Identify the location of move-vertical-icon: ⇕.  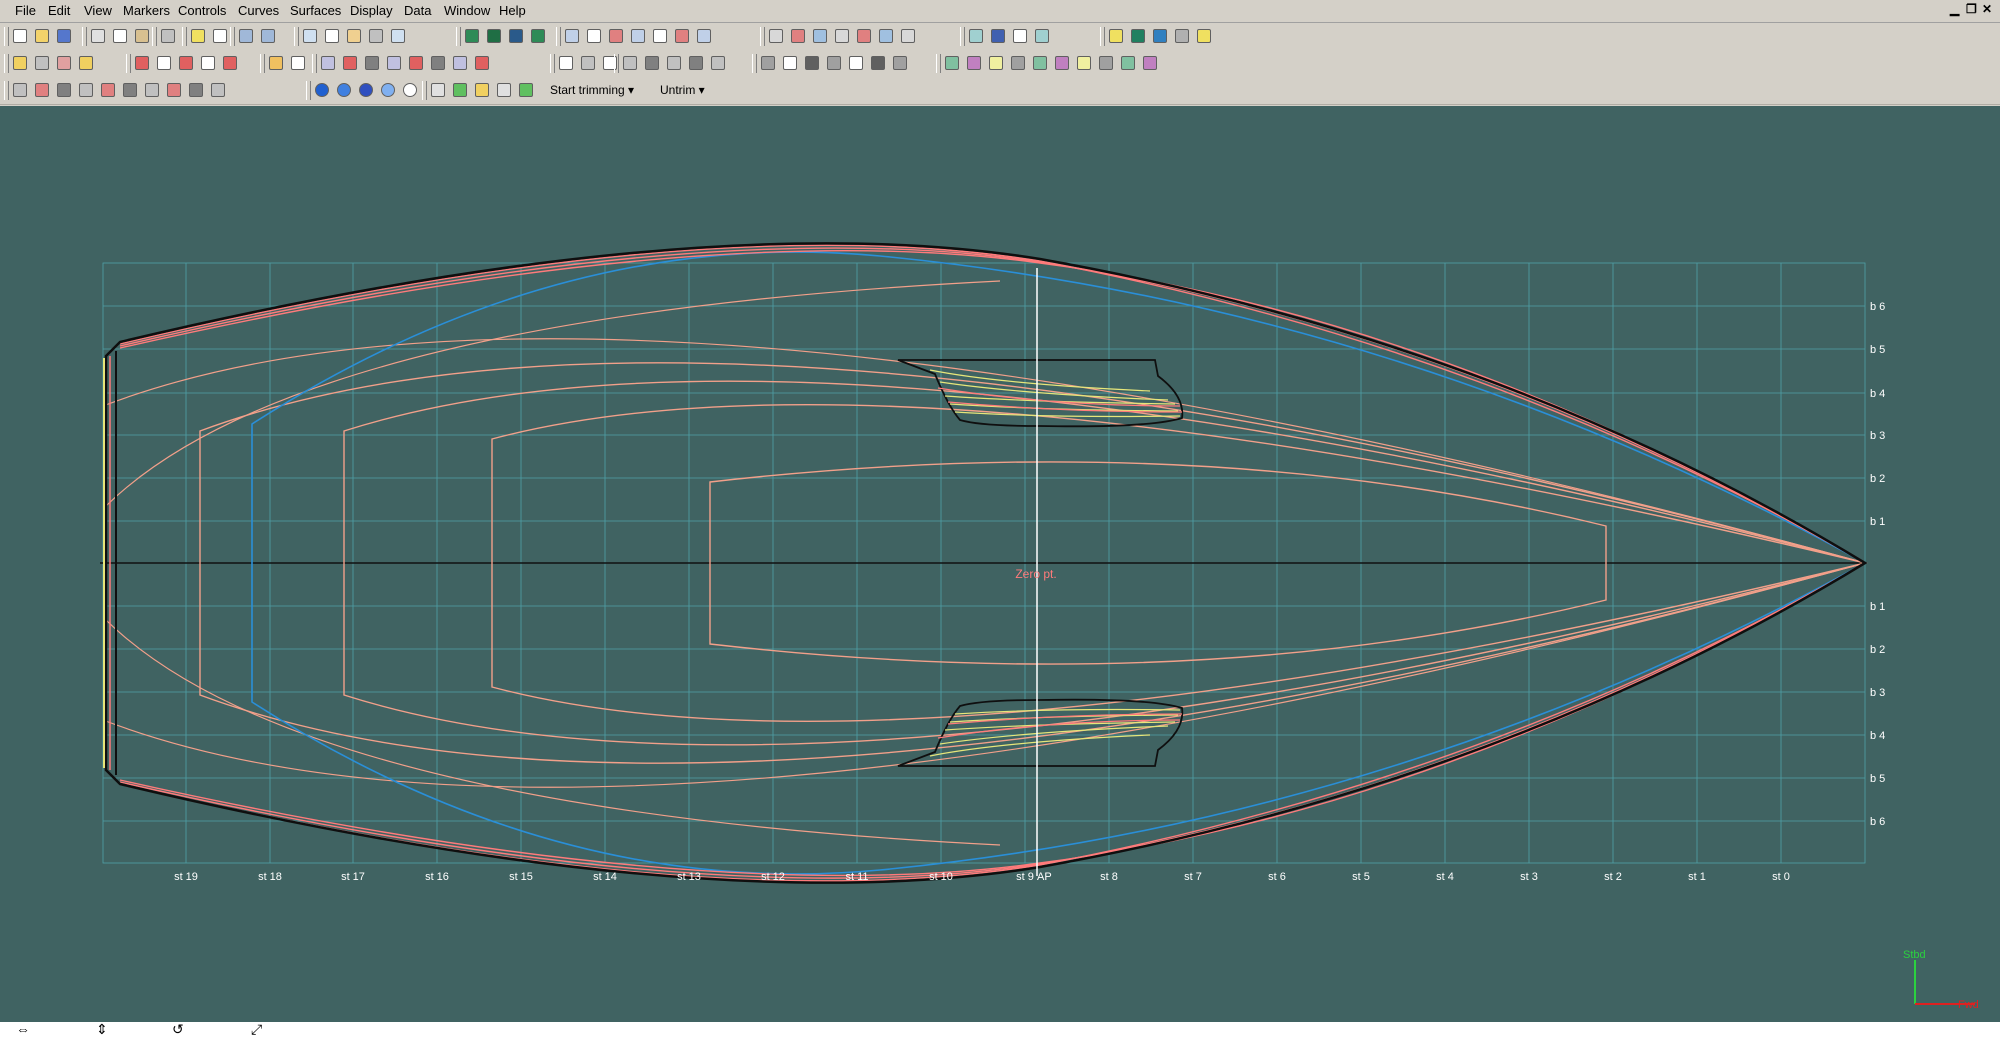
(102, 1029).